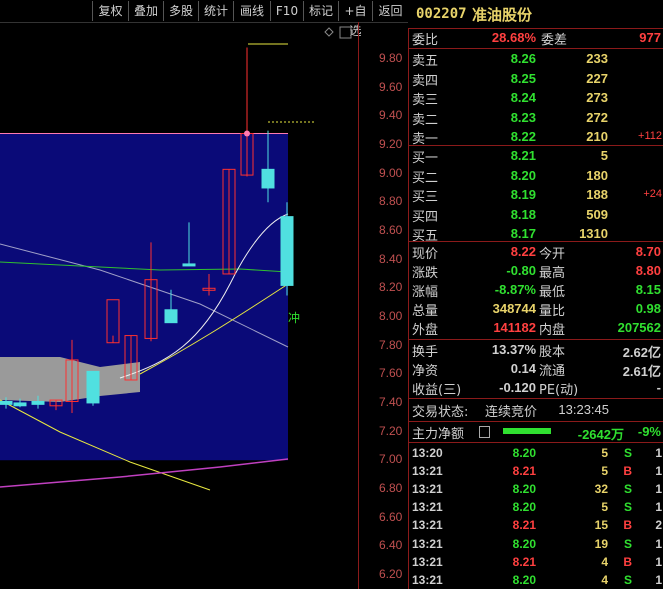 Image resolution: width=663 pixels, height=589 pixels. I want to click on field-label: 买三, so click(425, 197).